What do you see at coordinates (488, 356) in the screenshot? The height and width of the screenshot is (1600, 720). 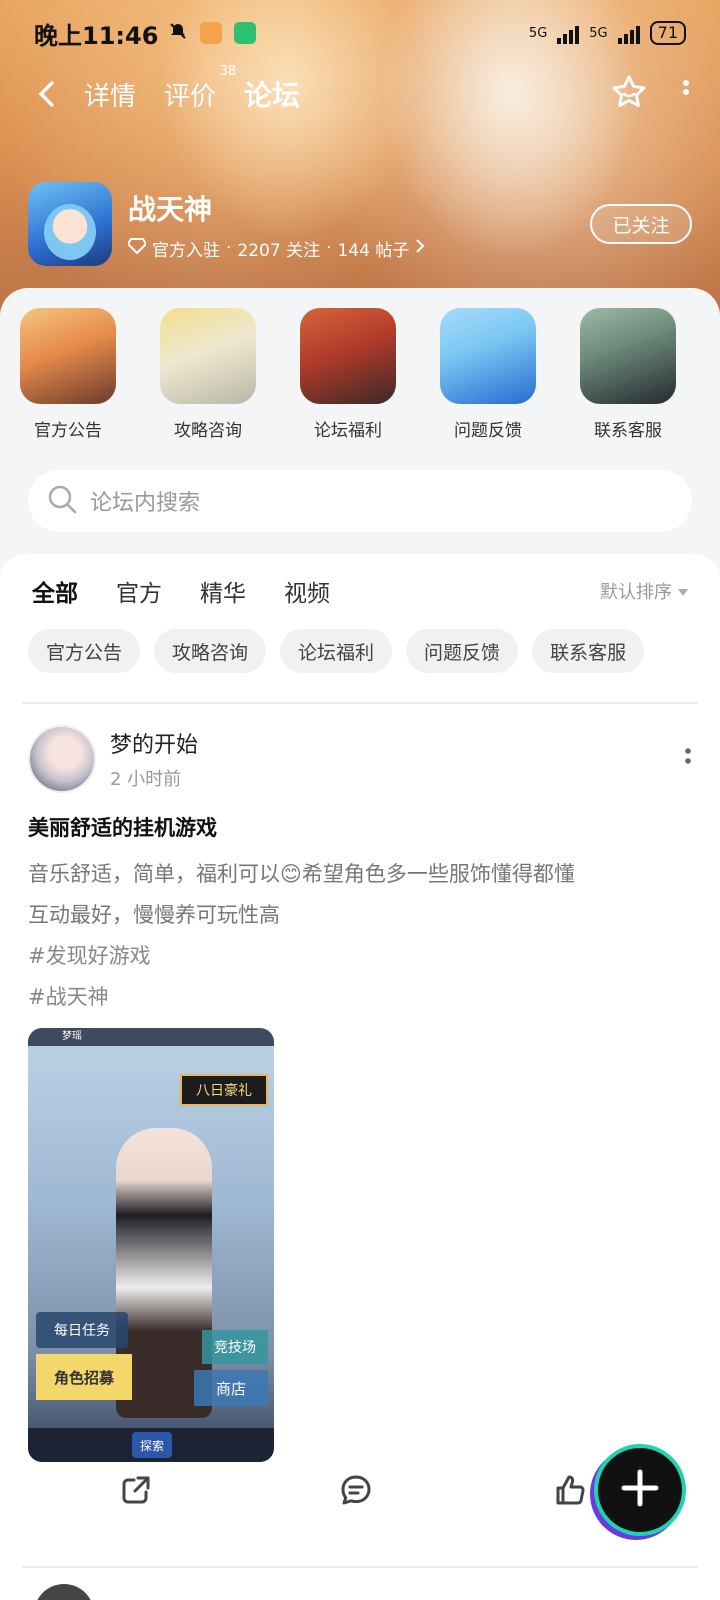 I see `blue-hair-avatar-icon` at bounding box center [488, 356].